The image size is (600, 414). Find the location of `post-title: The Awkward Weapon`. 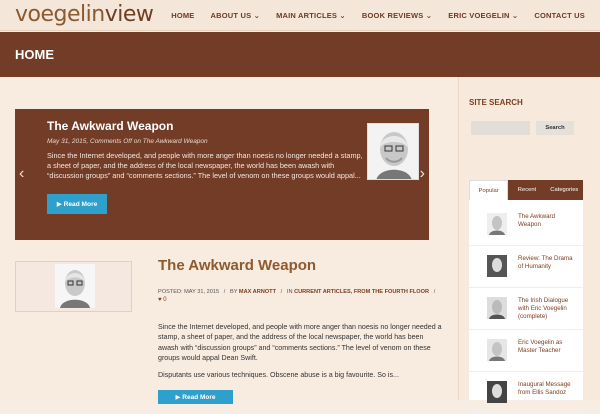

post-title: The Awkward Weapon is located at coordinates (237, 265).